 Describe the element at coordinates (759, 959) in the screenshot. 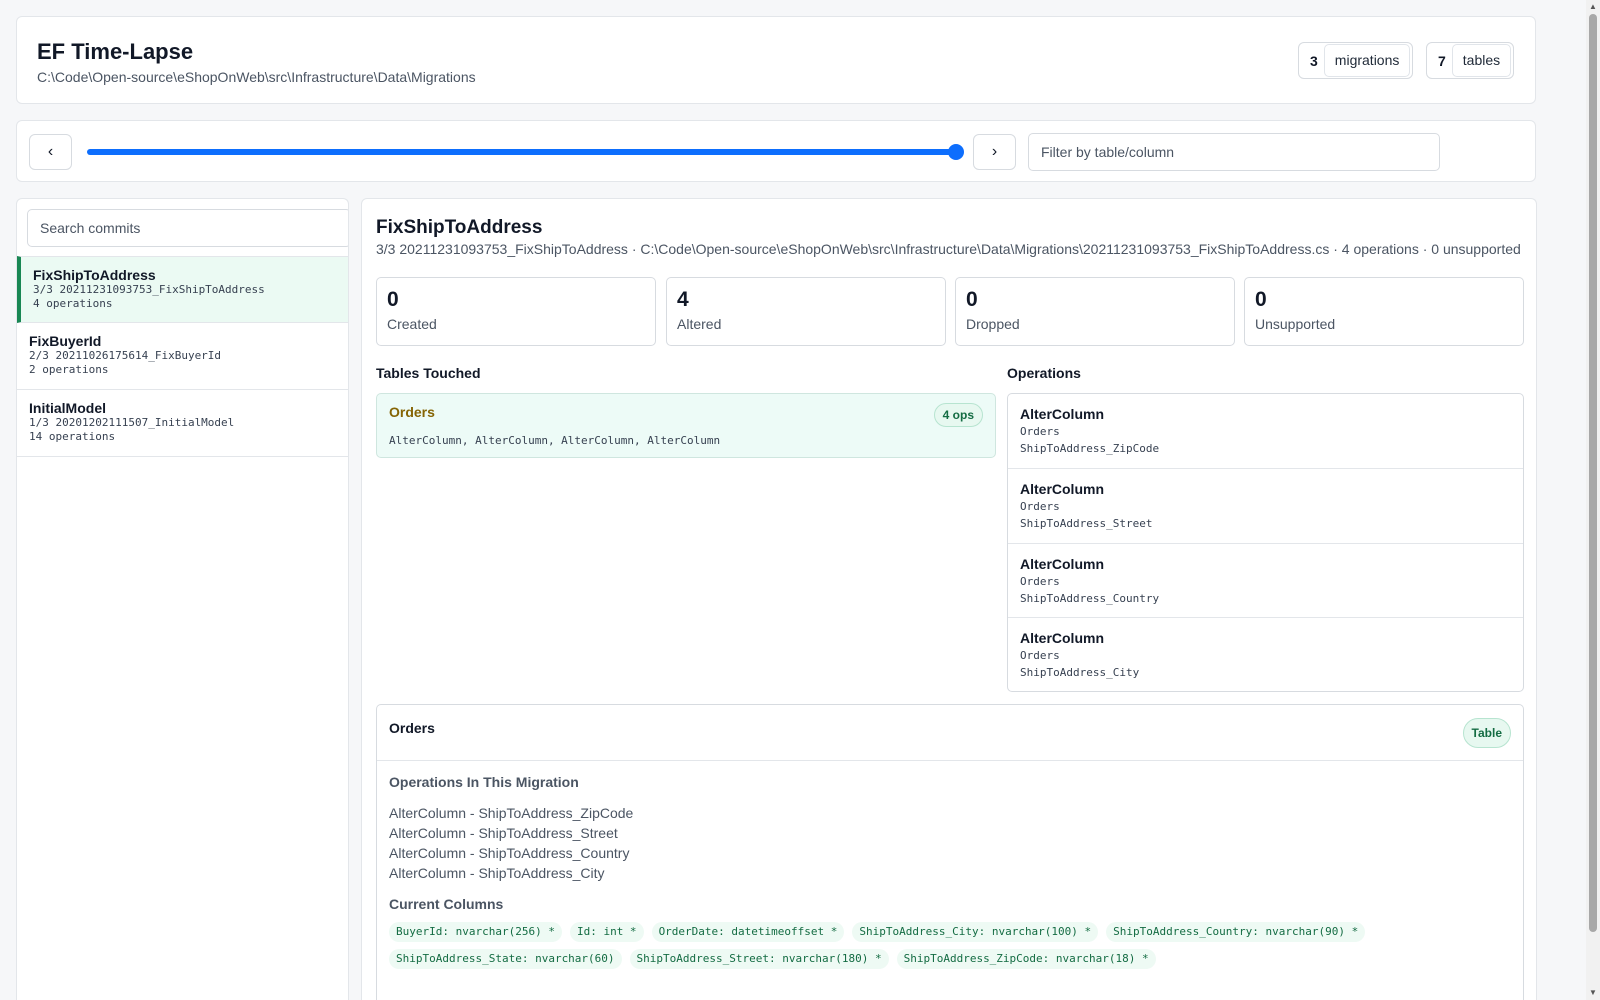

I see `column-chip: ShipToAddress_Street: nvarchar(180) *` at that location.